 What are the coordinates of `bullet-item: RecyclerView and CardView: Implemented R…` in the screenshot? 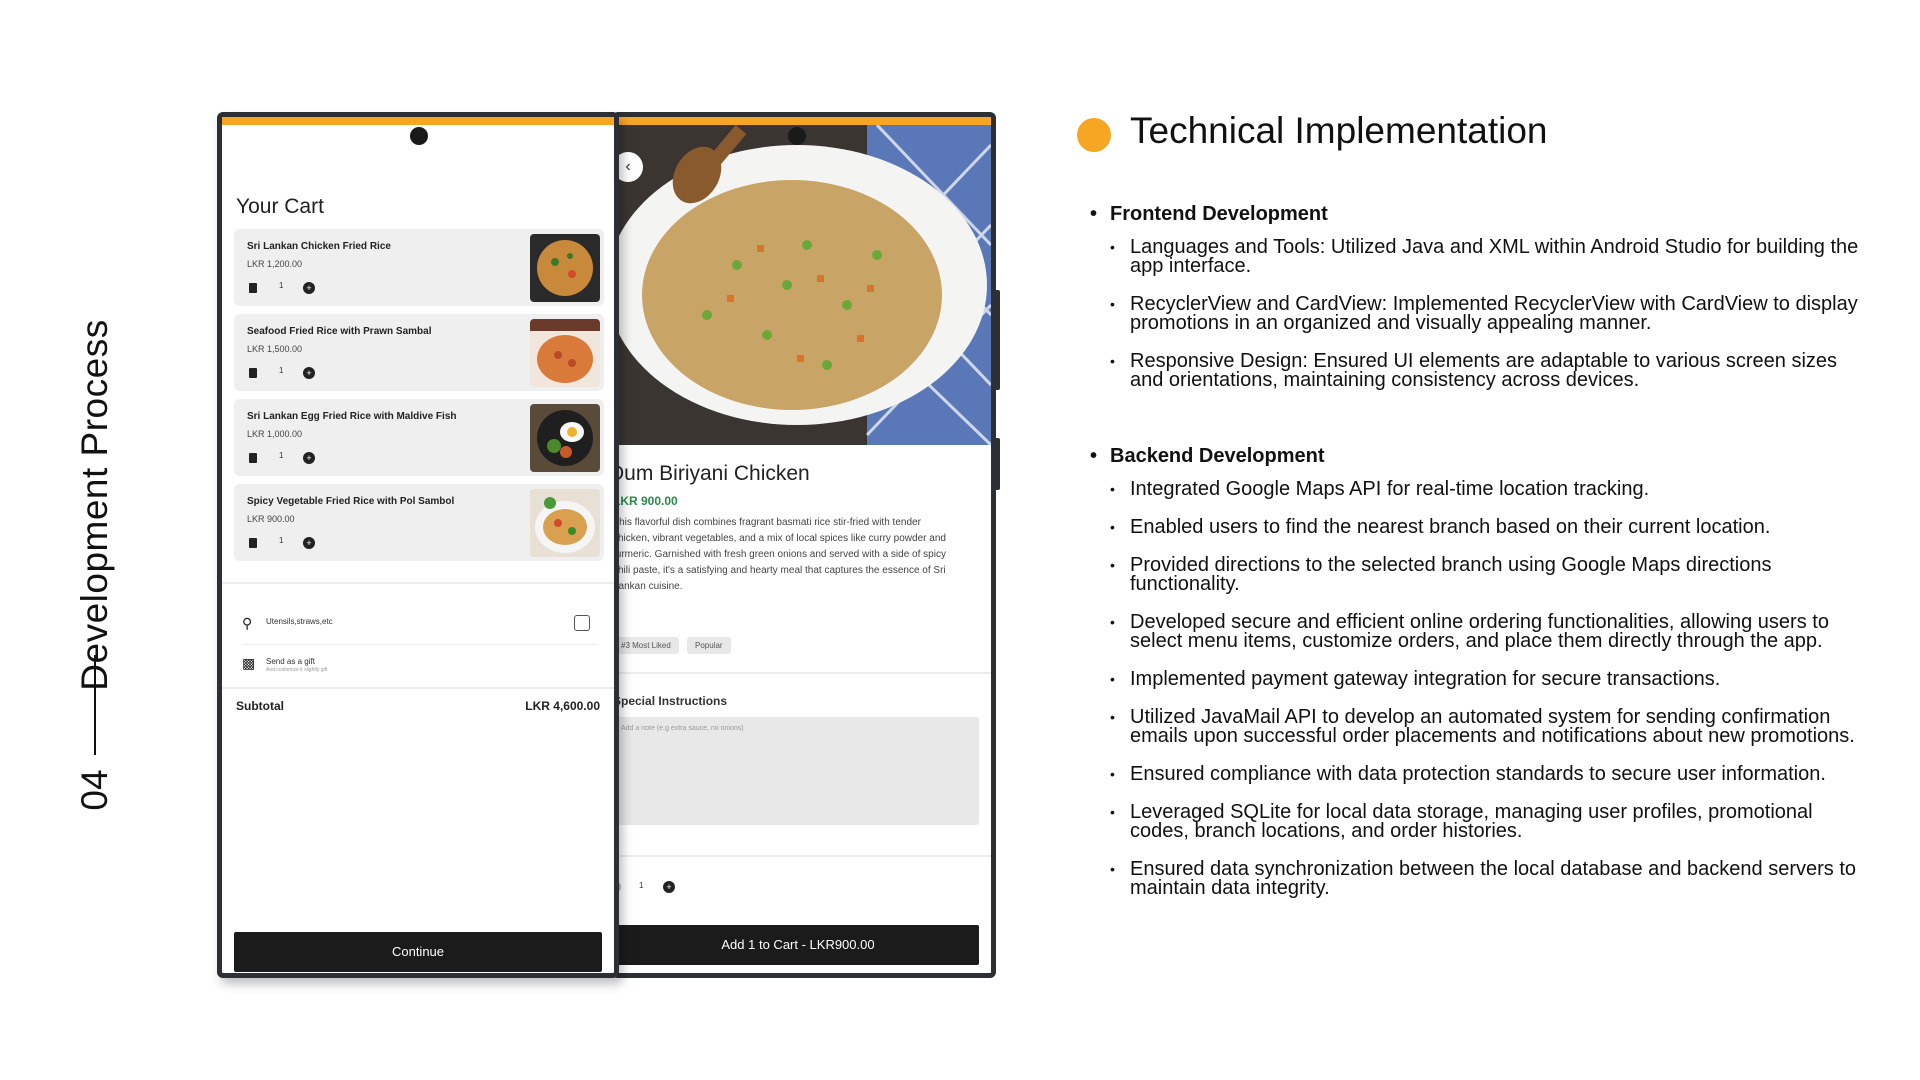 It's located at (1480, 313).